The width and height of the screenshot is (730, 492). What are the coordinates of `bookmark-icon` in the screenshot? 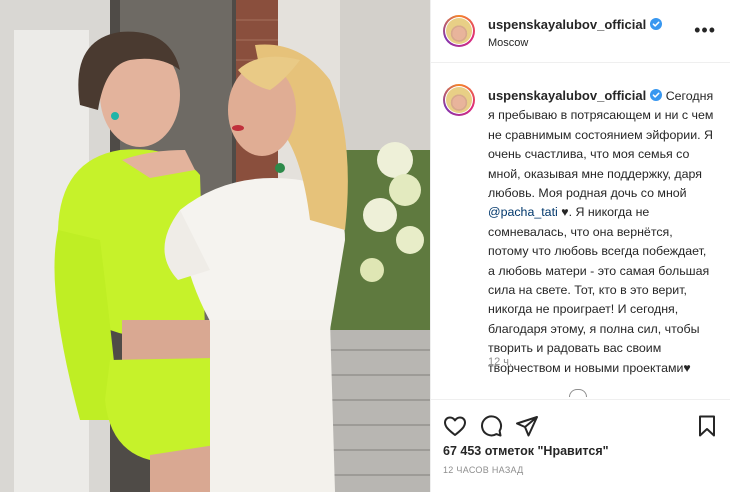 It's located at (707, 426).